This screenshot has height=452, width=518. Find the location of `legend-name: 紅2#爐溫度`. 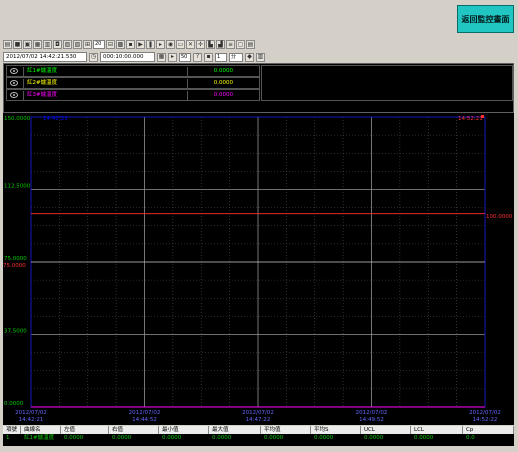

legend-name: 紅2#爐溫度 is located at coordinates (105, 83).